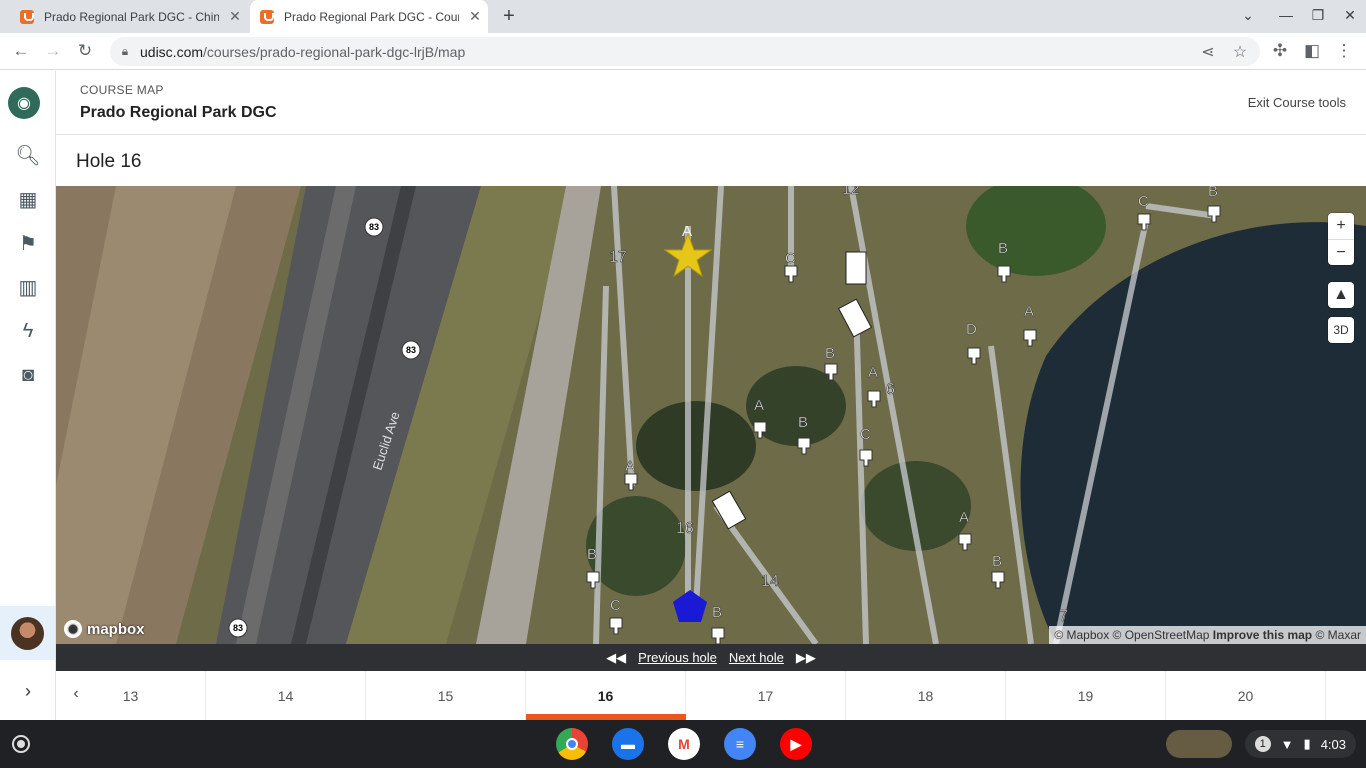 This screenshot has height=768, width=1366. Describe the element at coordinates (677, 657) in the screenshot. I see `previous-hole-link: Previous hole` at that location.